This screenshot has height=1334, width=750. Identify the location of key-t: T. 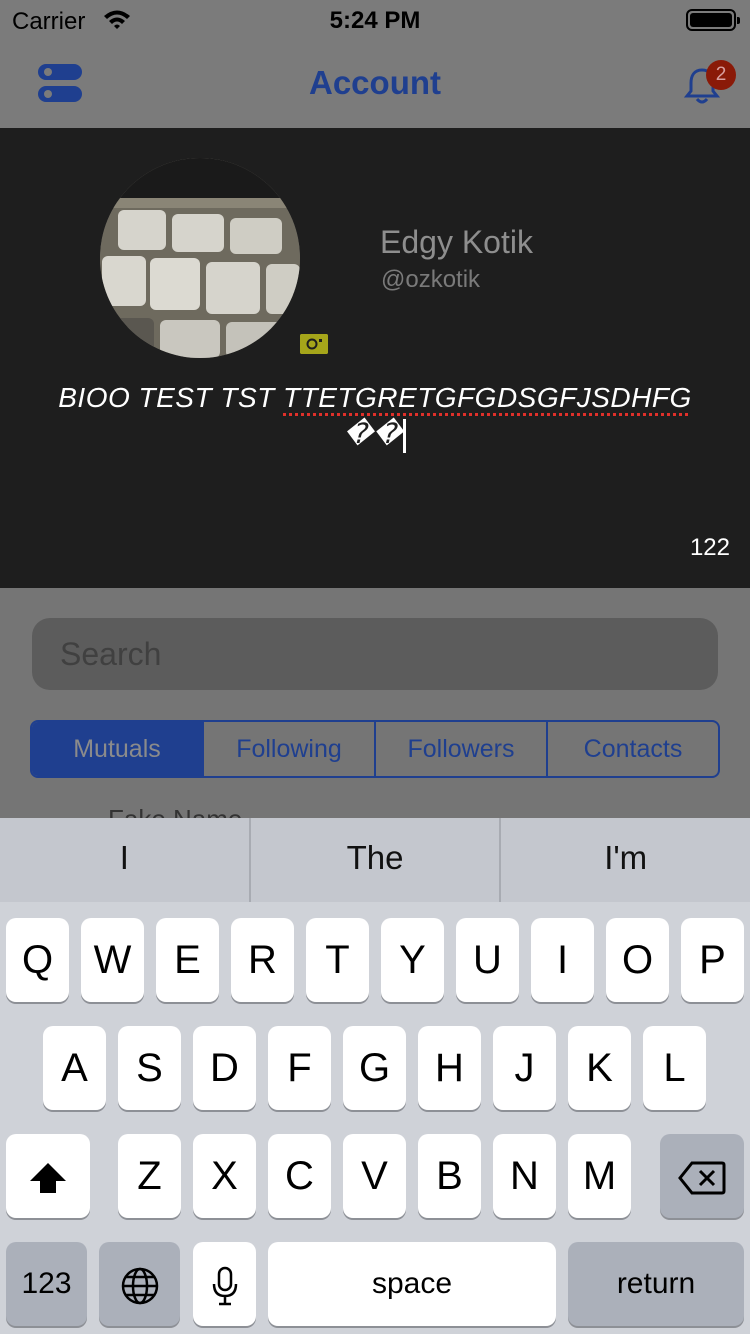
(337, 960).